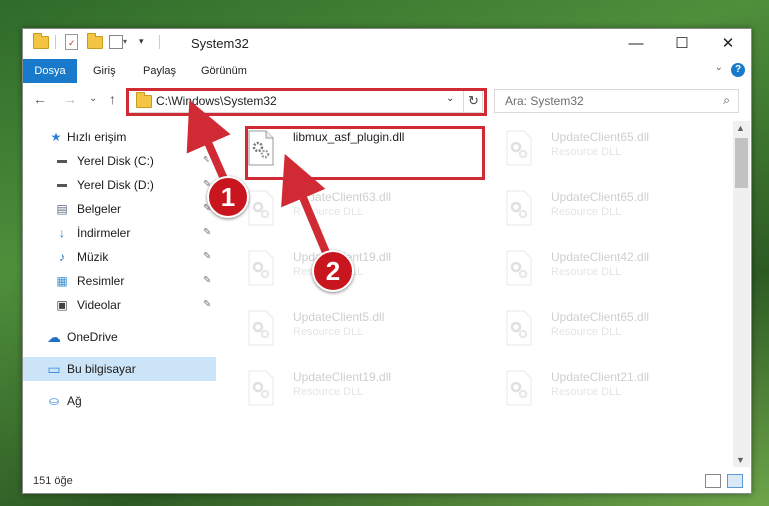 This screenshot has height=506, width=769. Describe the element at coordinates (333, 271) in the screenshot. I see `step-badge-2: 2` at that location.